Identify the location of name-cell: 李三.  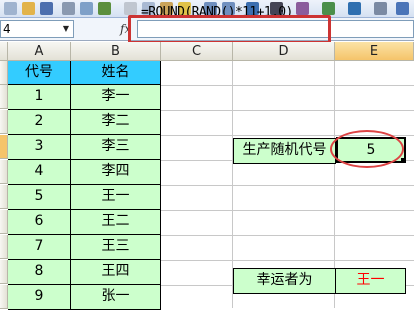
(116, 147).